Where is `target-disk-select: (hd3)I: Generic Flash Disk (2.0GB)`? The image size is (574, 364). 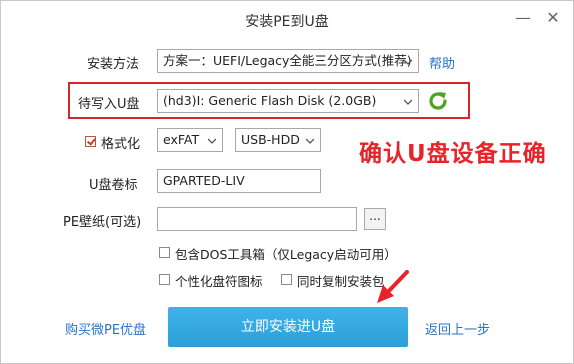
target-disk-select: (hd3)I: Generic Flash Disk (2.0GB) is located at coordinates (288, 101).